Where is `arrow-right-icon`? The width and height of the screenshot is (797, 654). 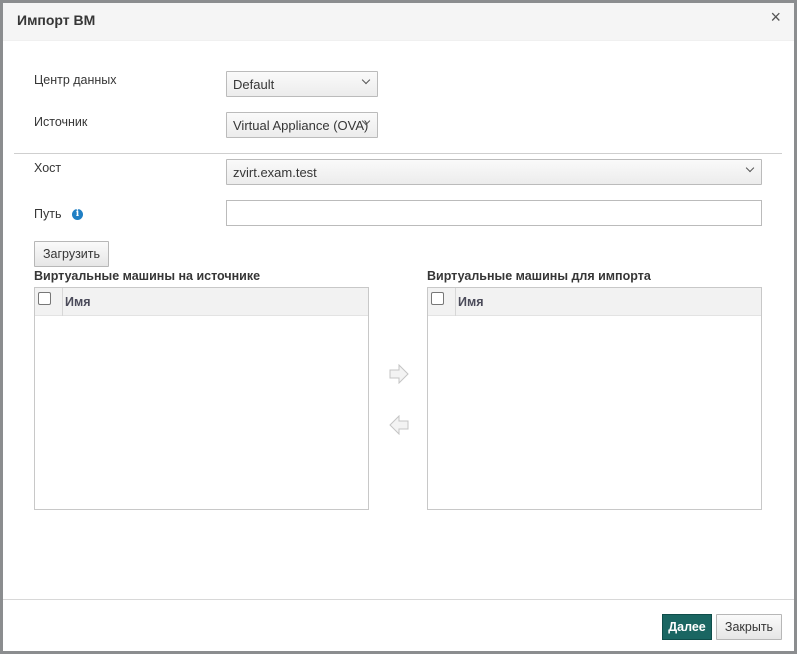 arrow-right-icon is located at coordinates (399, 374).